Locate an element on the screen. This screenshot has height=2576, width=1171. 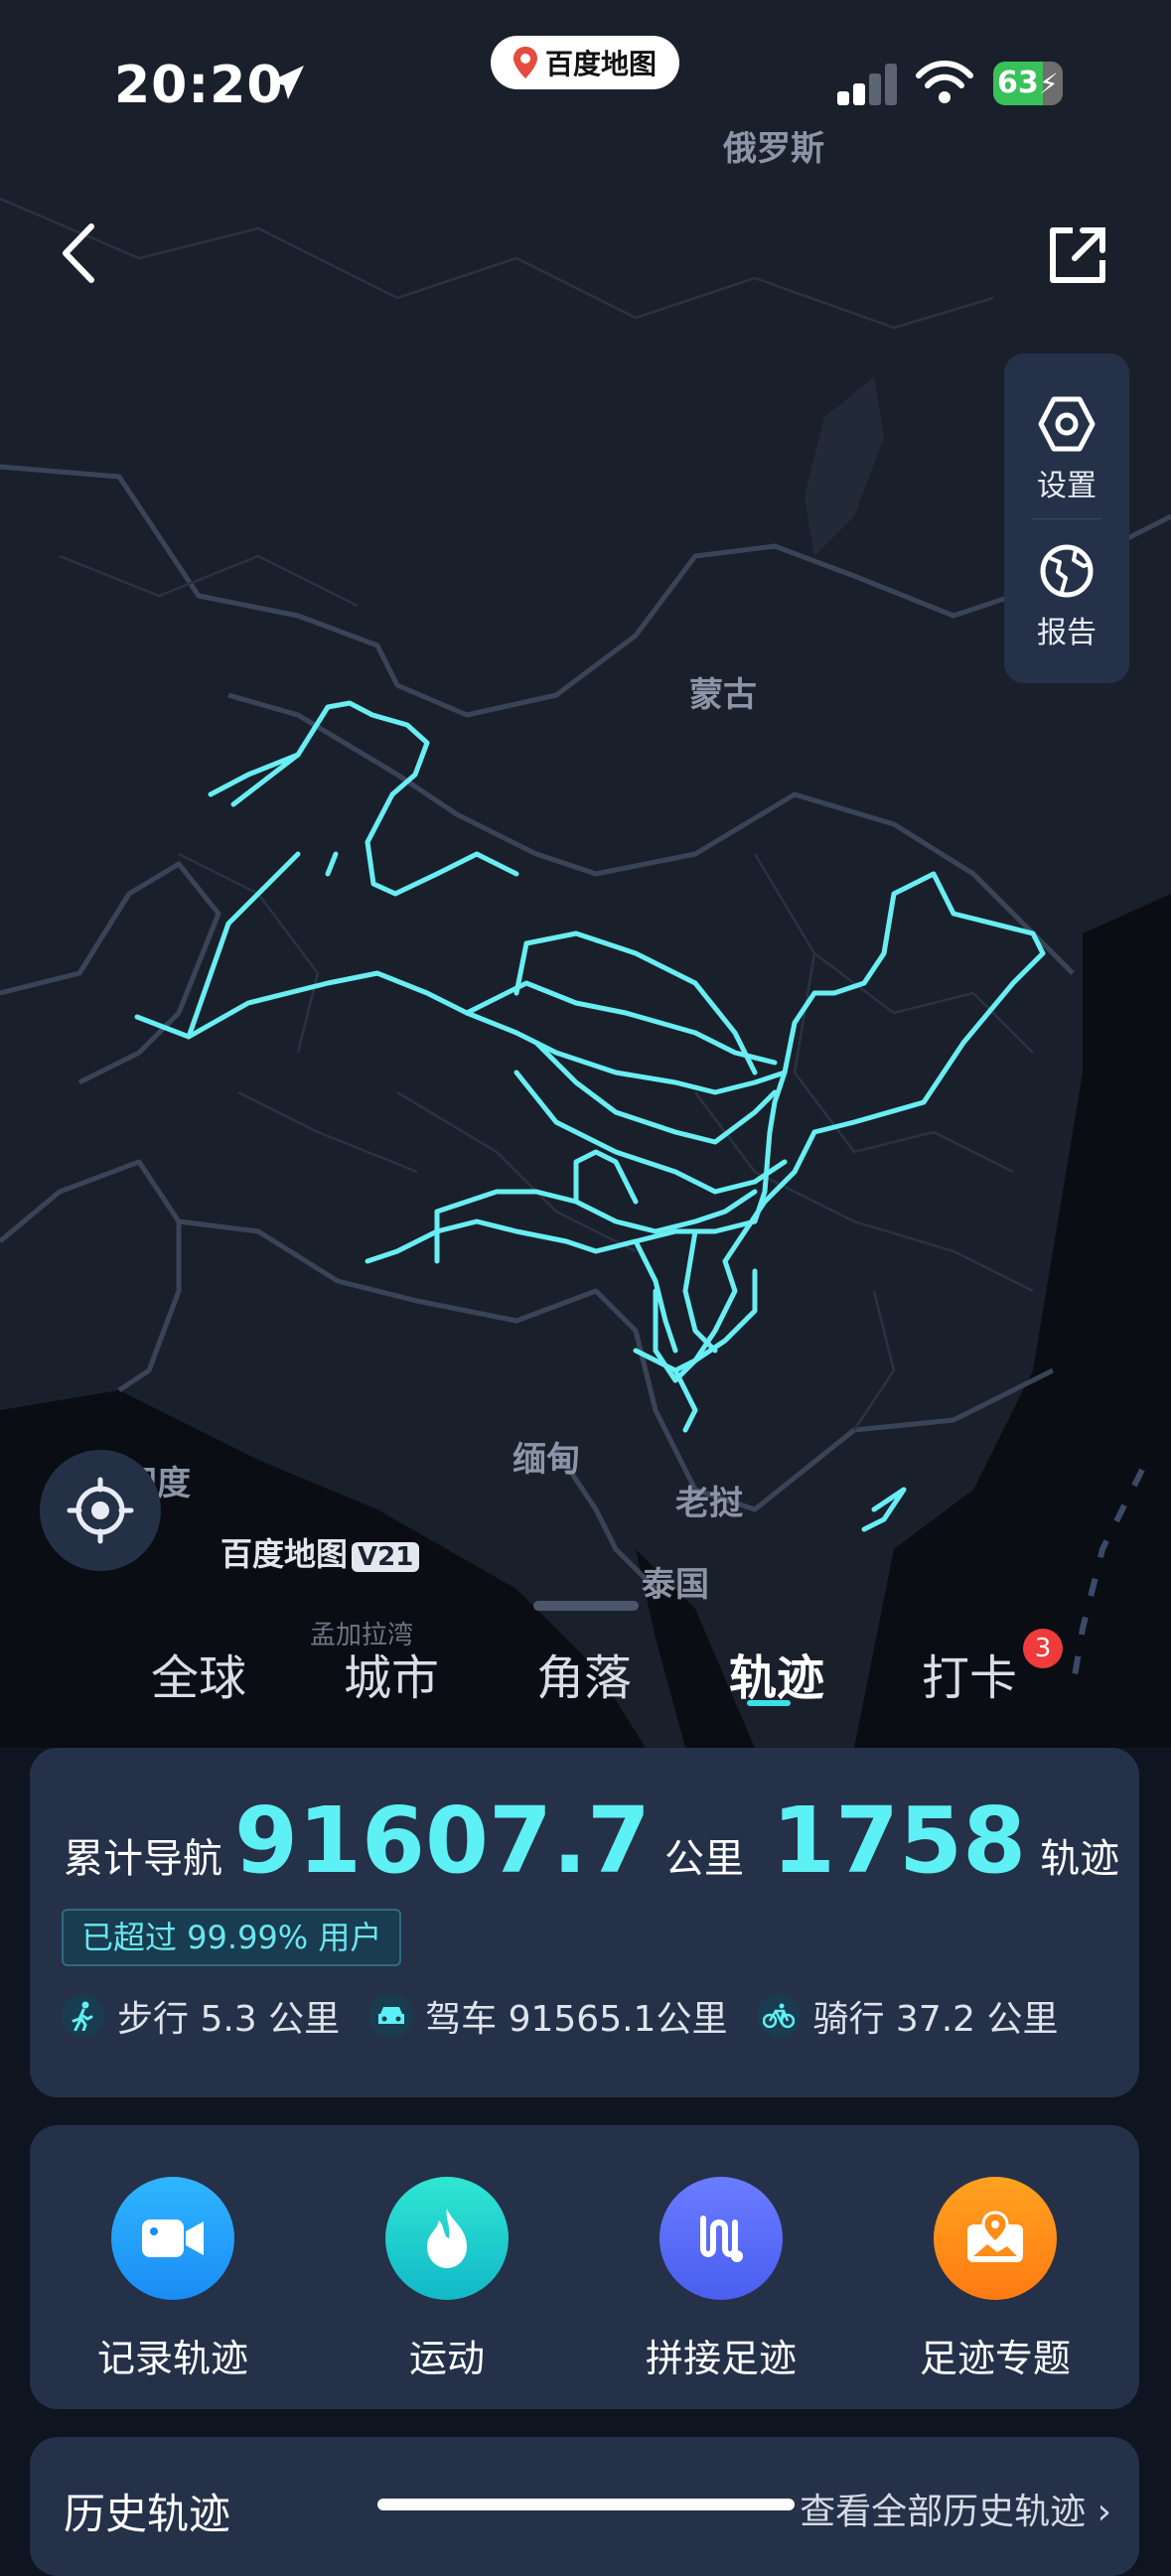
view-all-history-link: 查看全部历史轨迹 › is located at coordinates (955, 2509).